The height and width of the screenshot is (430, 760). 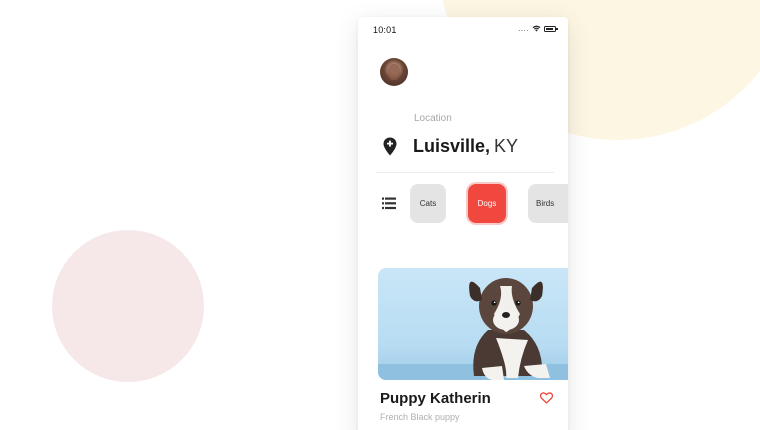 What do you see at coordinates (385, 30) in the screenshot?
I see `status-time: 10:01` at bounding box center [385, 30].